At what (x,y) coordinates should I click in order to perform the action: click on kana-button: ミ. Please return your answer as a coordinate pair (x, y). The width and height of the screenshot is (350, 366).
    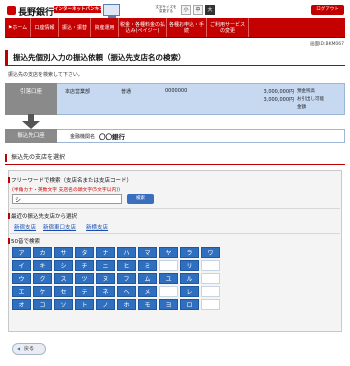
    Looking at the image, I should click on (147, 265).